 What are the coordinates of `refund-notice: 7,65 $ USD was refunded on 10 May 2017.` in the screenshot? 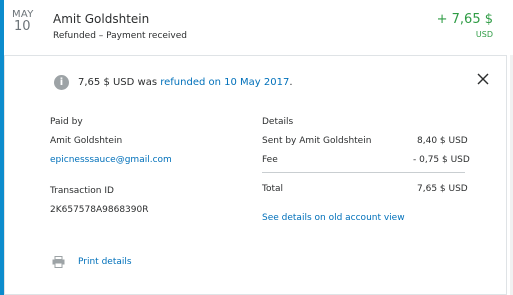 It's located at (185, 82).